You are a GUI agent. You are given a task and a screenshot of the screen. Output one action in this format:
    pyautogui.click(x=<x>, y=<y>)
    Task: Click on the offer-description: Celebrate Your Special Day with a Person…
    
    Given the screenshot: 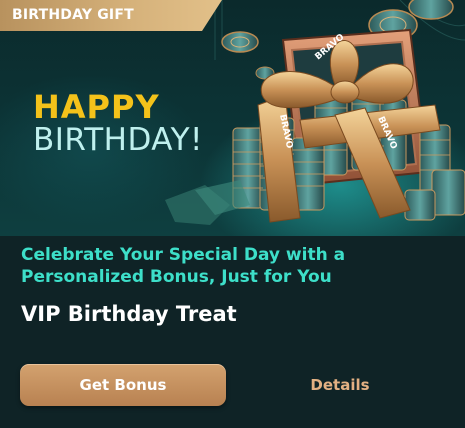 What is the action you would take?
    pyautogui.click(x=183, y=266)
    